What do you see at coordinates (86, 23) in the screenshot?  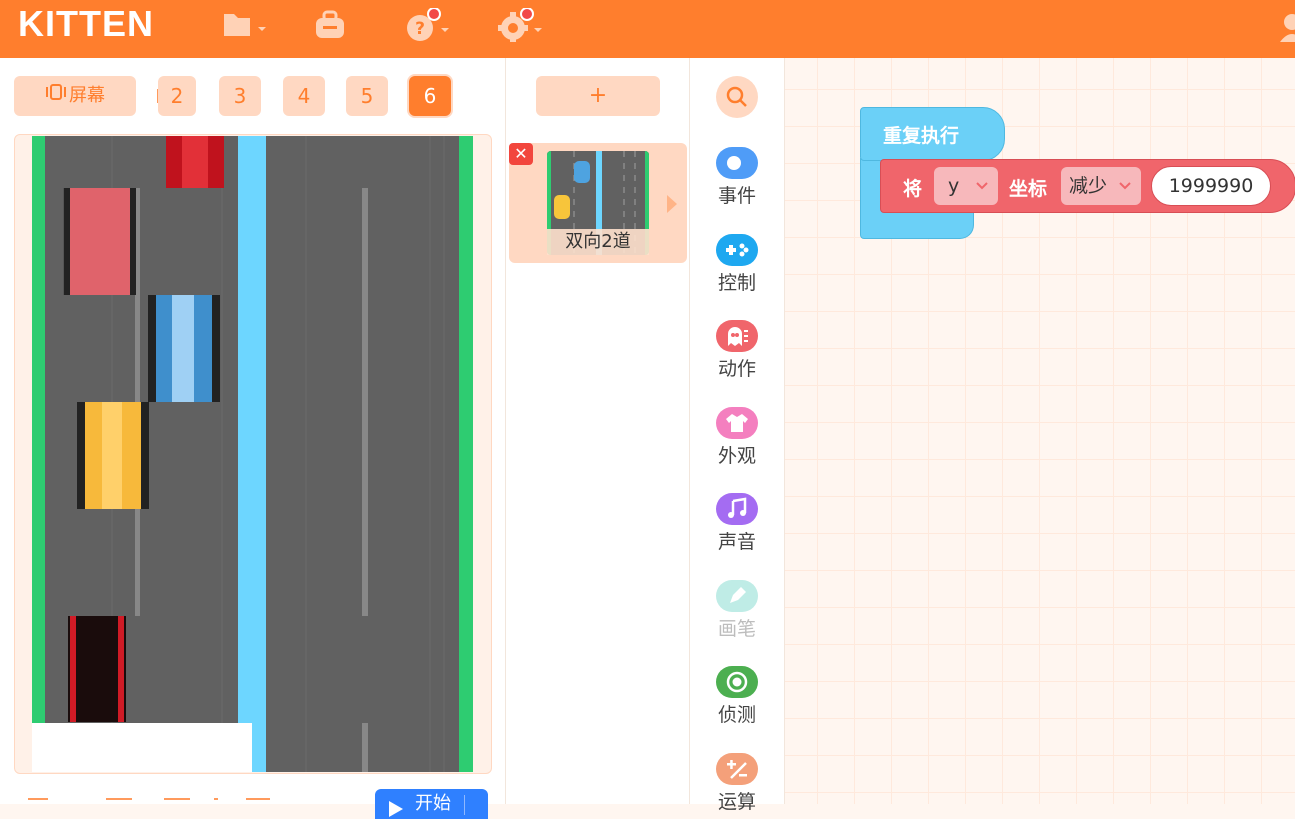 I see `app-logo: KITTEN` at bounding box center [86, 23].